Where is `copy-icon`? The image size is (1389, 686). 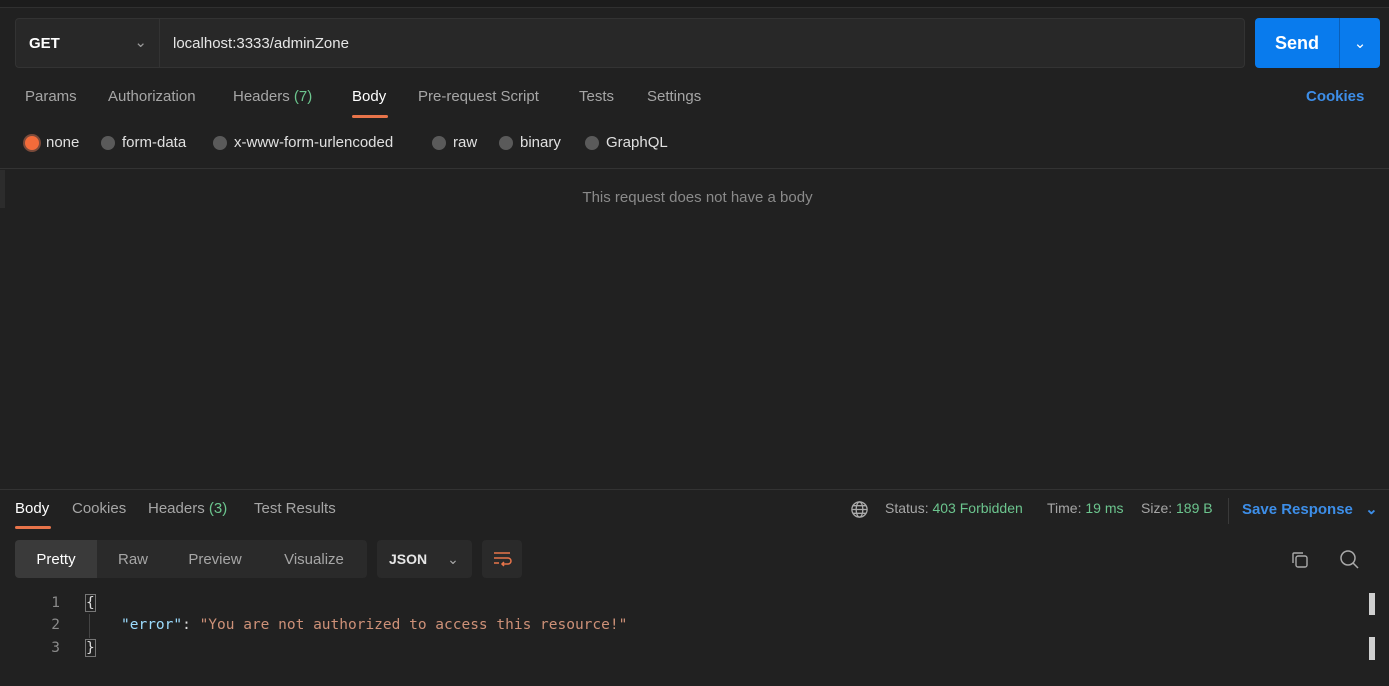
copy-icon is located at coordinates (1300, 562).